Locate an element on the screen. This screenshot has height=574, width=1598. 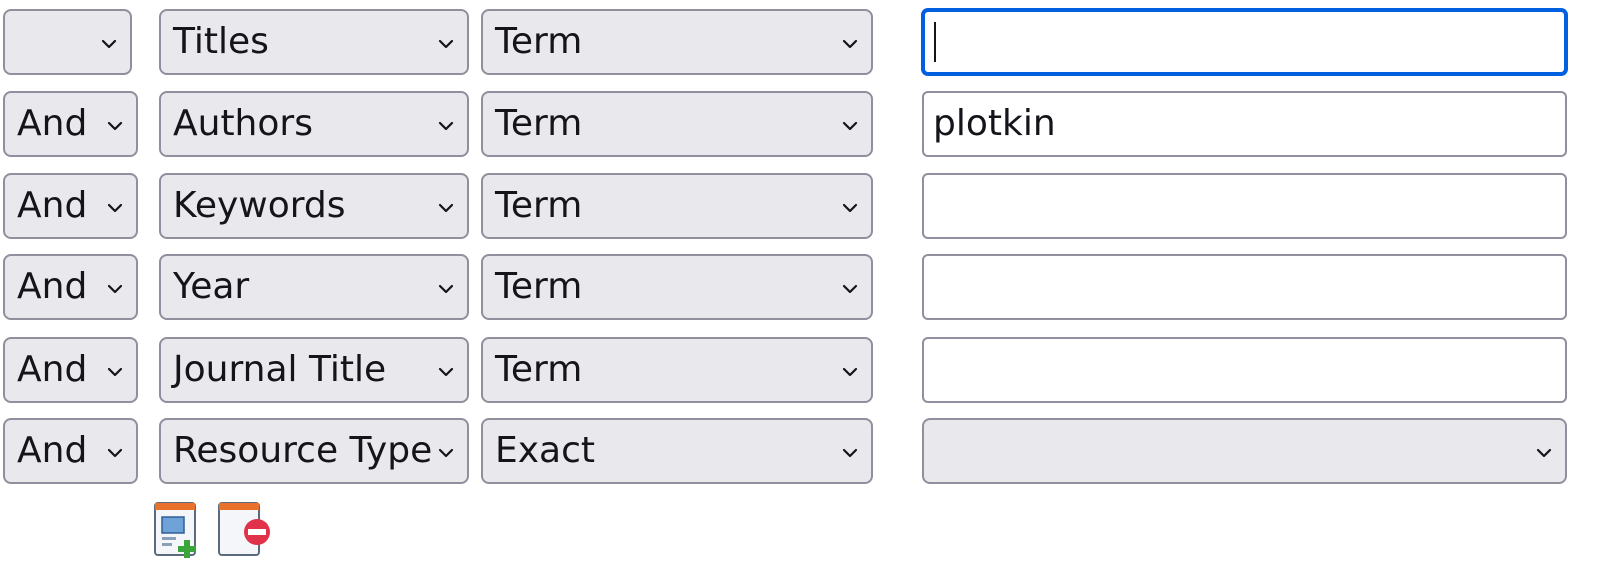
search-field-select: Journal Title is located at coordinates (314, 370).